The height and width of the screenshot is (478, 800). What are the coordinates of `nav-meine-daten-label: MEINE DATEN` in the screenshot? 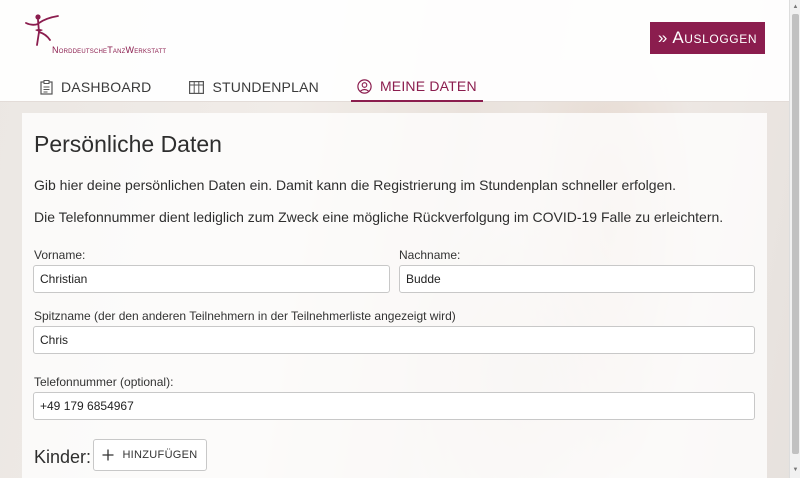 It's located at (428, 86).